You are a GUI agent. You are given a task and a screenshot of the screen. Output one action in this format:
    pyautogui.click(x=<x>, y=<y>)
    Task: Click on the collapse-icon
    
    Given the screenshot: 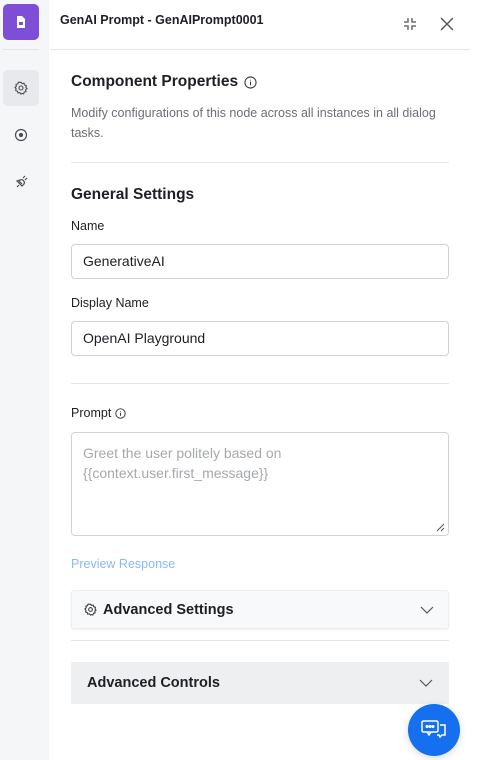 What is the action you would take?
    pyautogui.click(x=410, y=24)
    